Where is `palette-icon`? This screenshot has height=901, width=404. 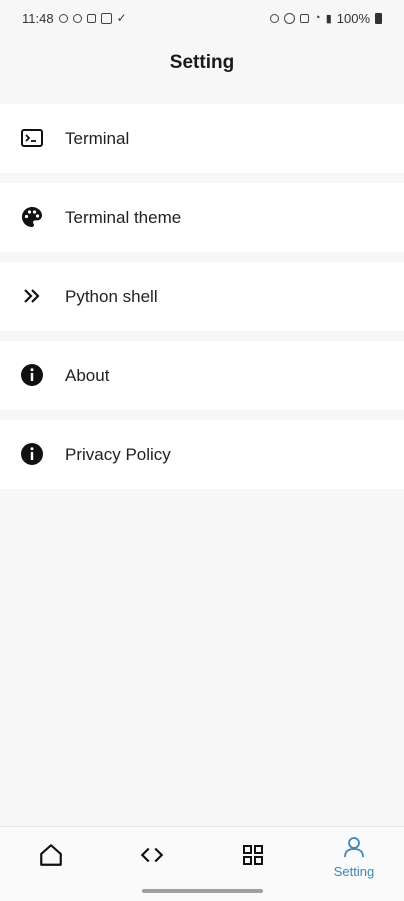
palette-icon is located at coordinates (32, 217).